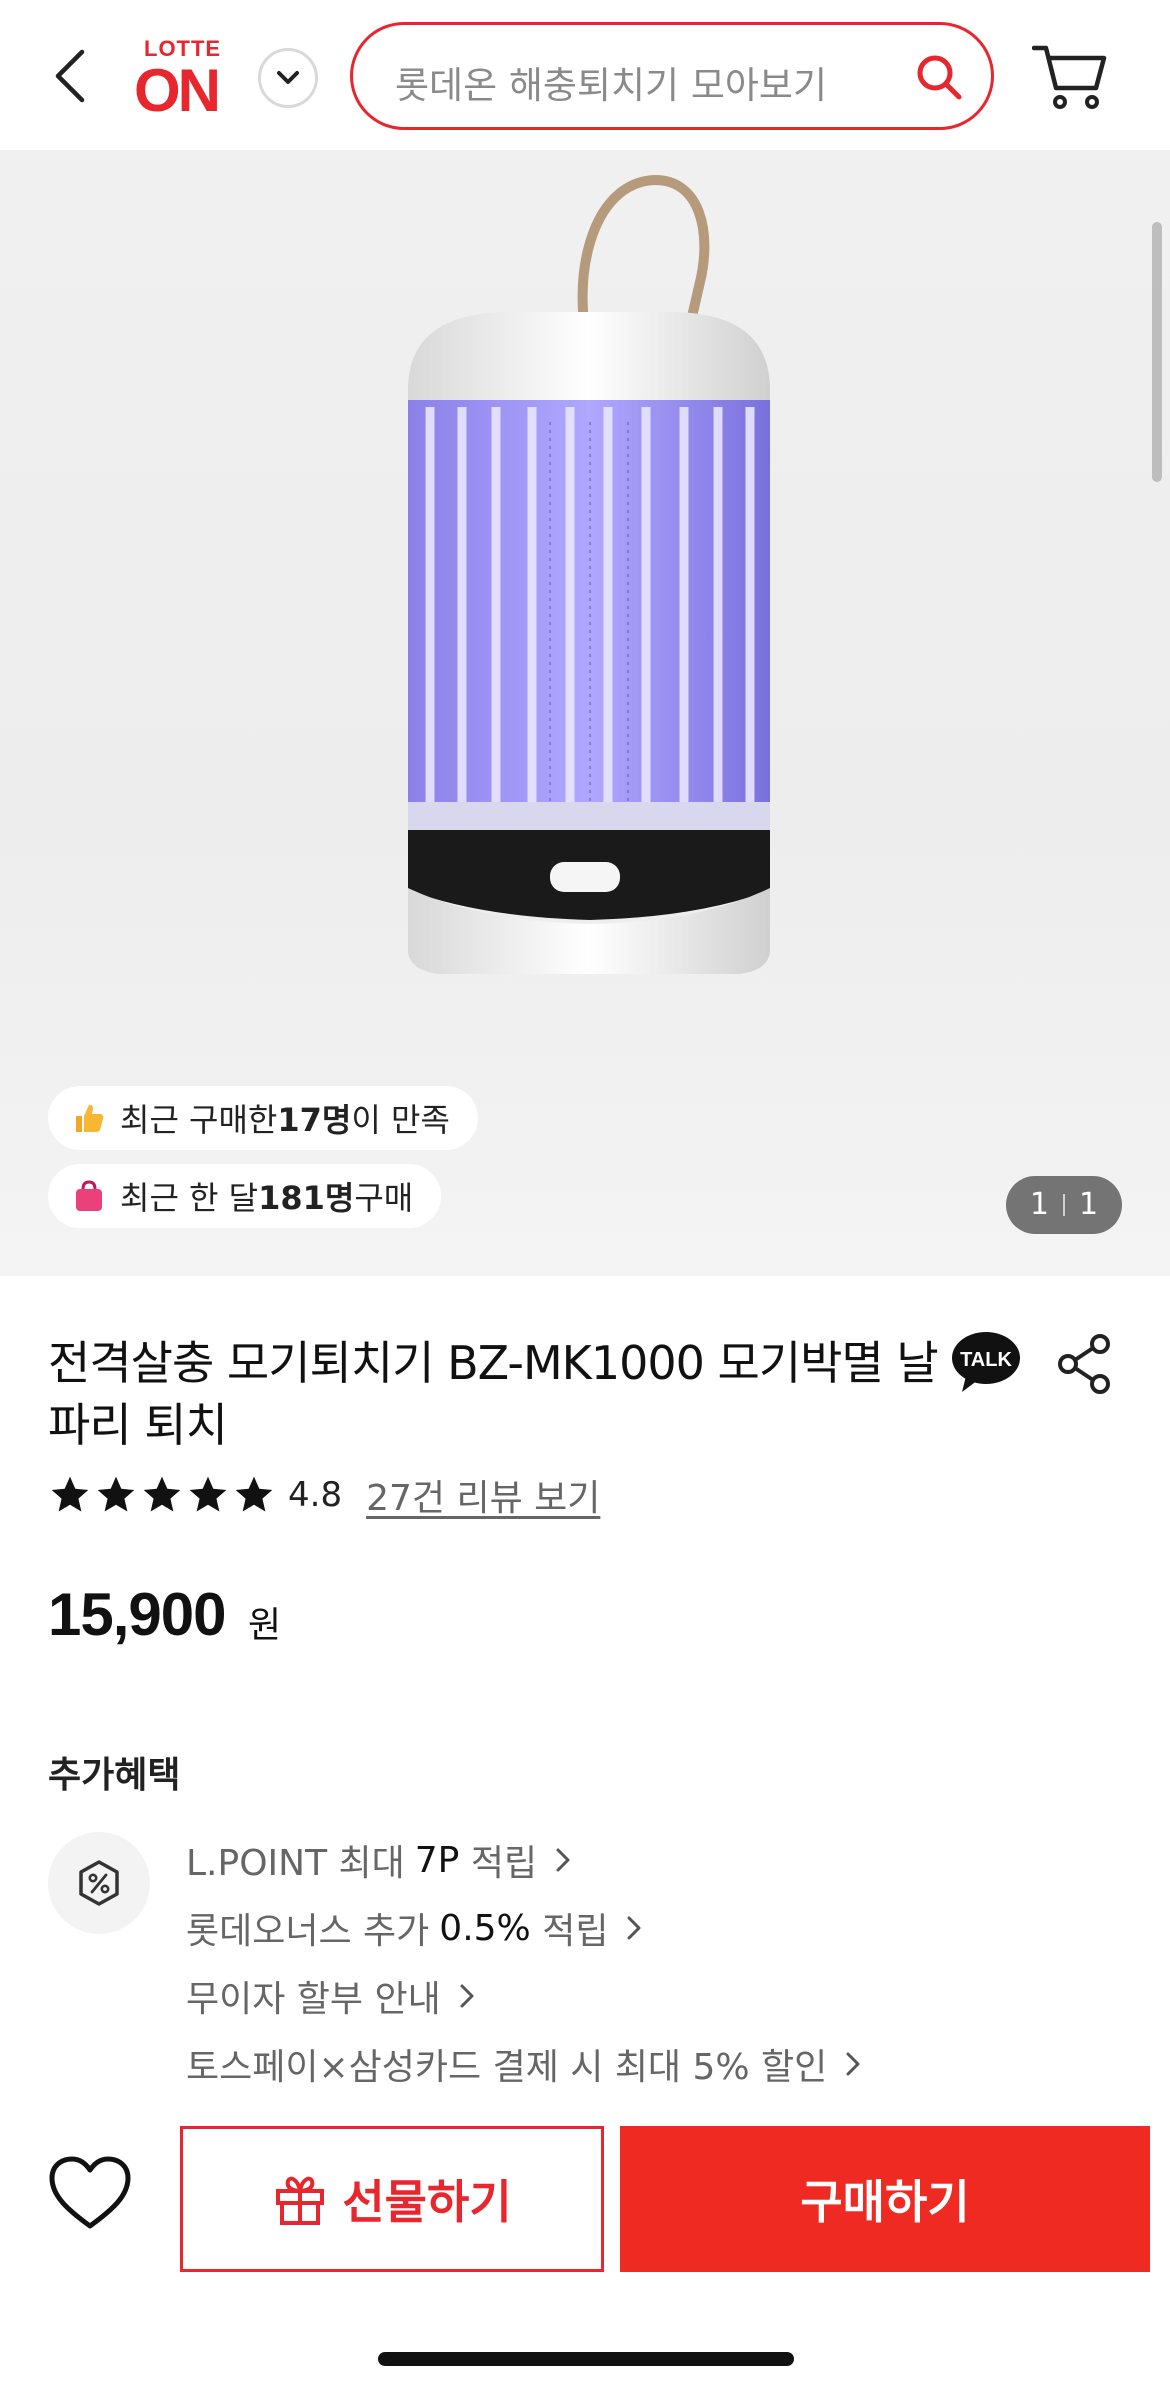 Image resolution: width=1170 pixels, height=2391 pixels. I want to click on category-dropdown-button, so click(288, 78).